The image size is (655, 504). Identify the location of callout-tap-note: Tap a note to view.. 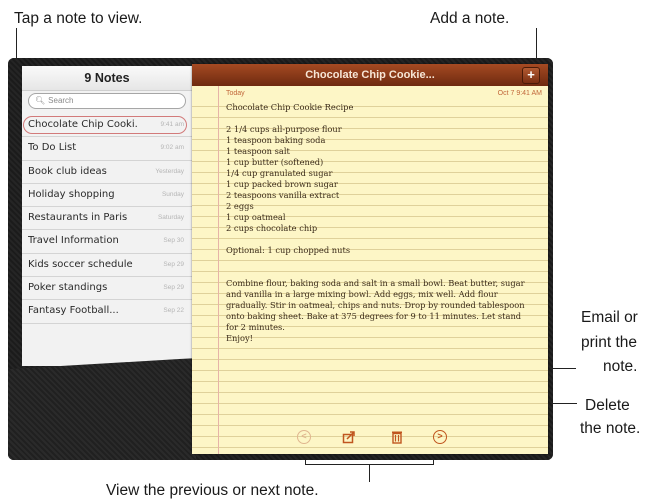
(78, 18).